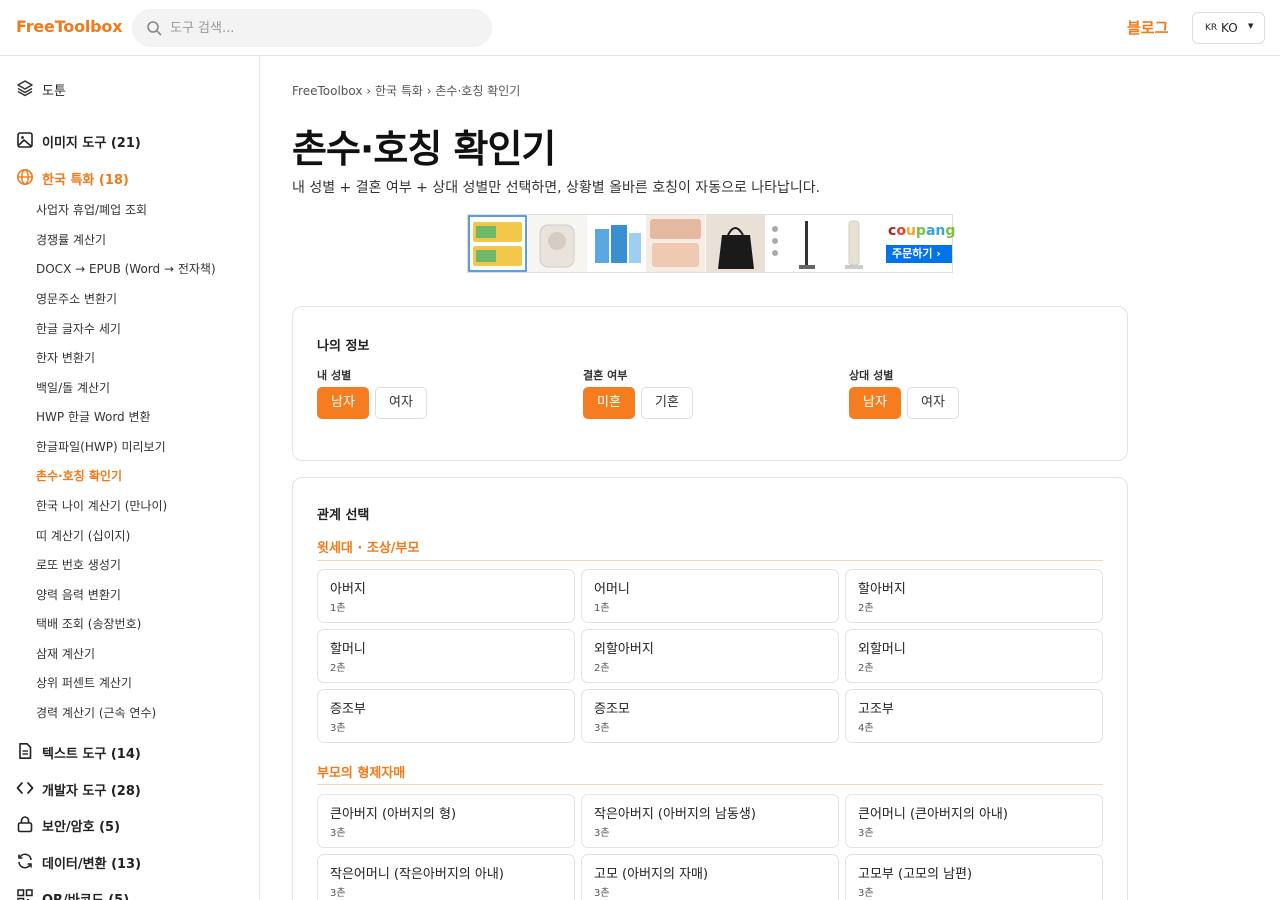  I want to click on relation-option: 할머니 2촌, so click(446, 656).